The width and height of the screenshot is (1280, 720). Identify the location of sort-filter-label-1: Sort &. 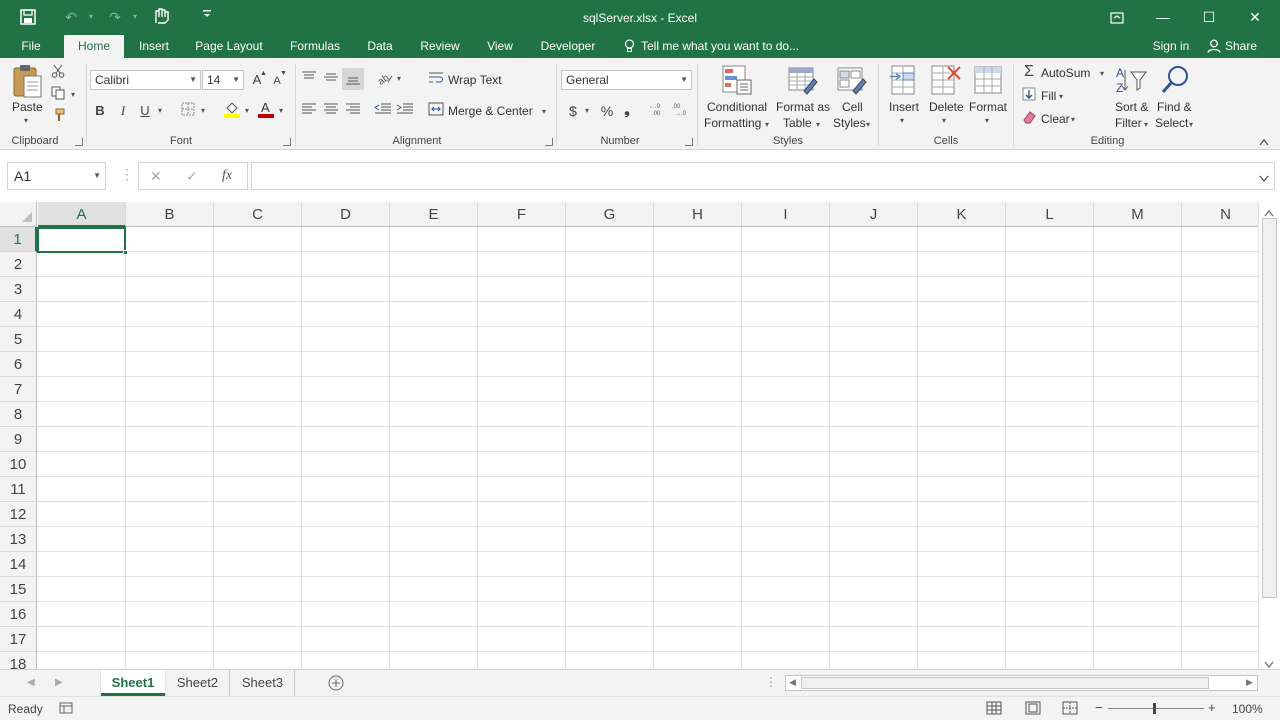
(1131, 107).